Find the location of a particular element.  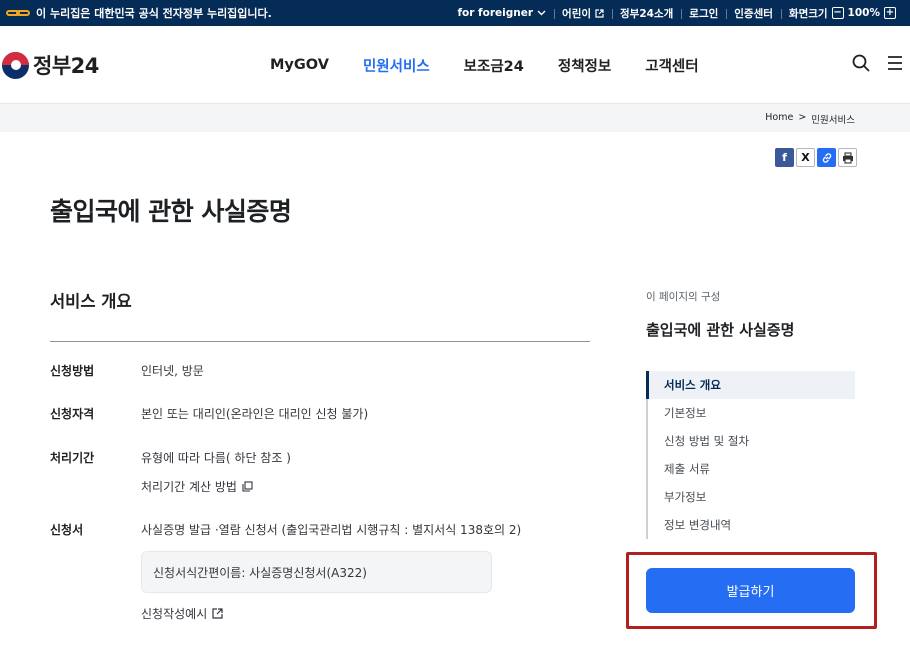

breadcrumb-home: Home is located at coordinates (779, 119).